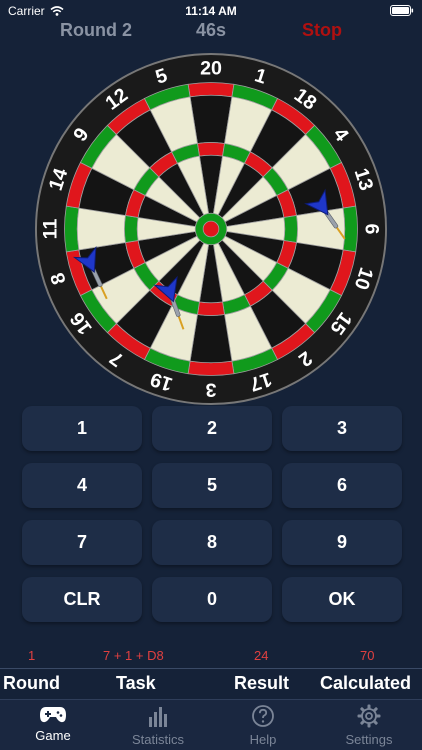 The width and height of the screenshot is (422, 750). I want to click on stop-button: Stop, so click(322, 30).